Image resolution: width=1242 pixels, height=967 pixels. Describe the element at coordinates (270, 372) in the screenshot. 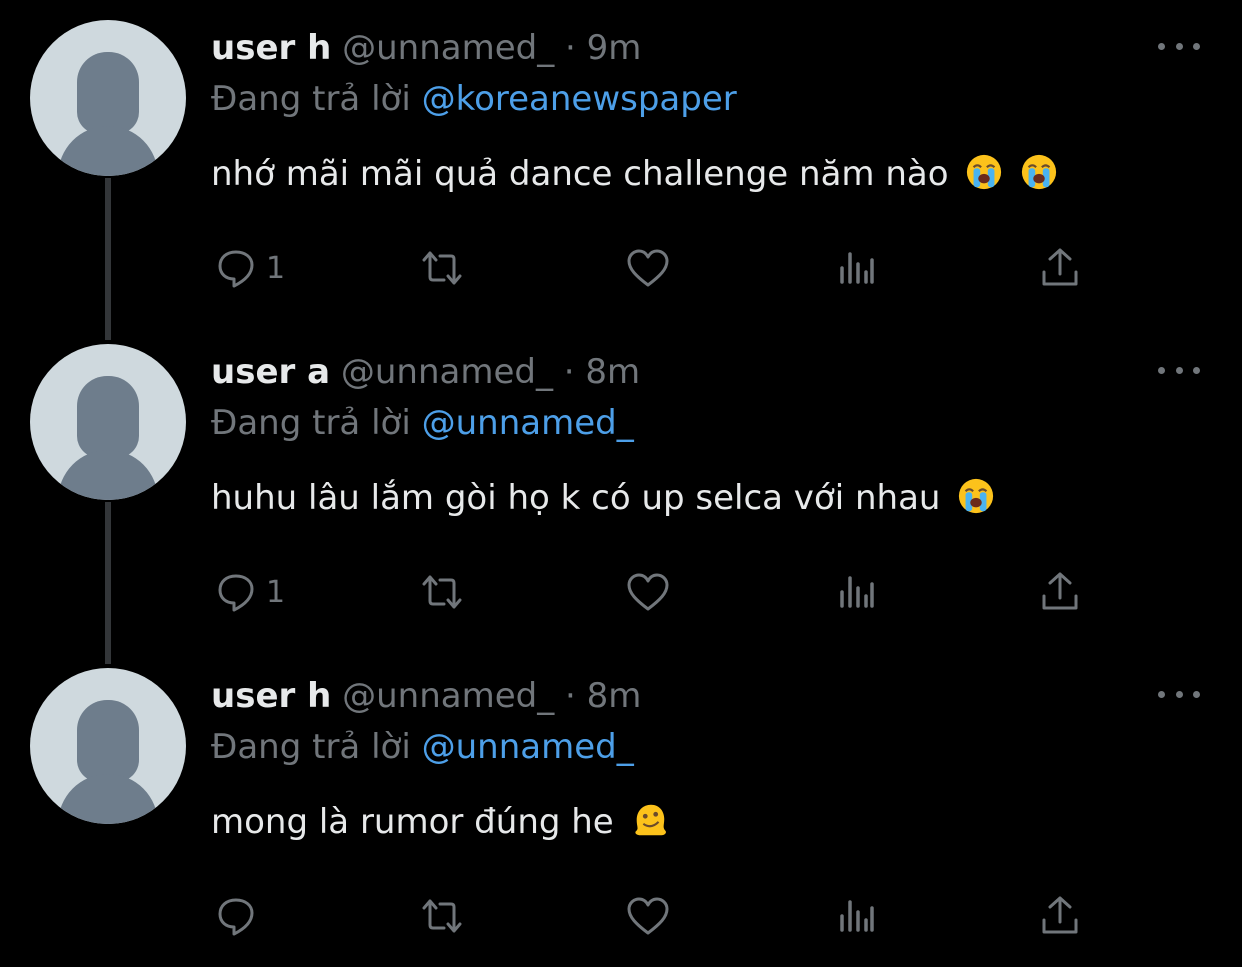

I see `display-name: user a` at that location.